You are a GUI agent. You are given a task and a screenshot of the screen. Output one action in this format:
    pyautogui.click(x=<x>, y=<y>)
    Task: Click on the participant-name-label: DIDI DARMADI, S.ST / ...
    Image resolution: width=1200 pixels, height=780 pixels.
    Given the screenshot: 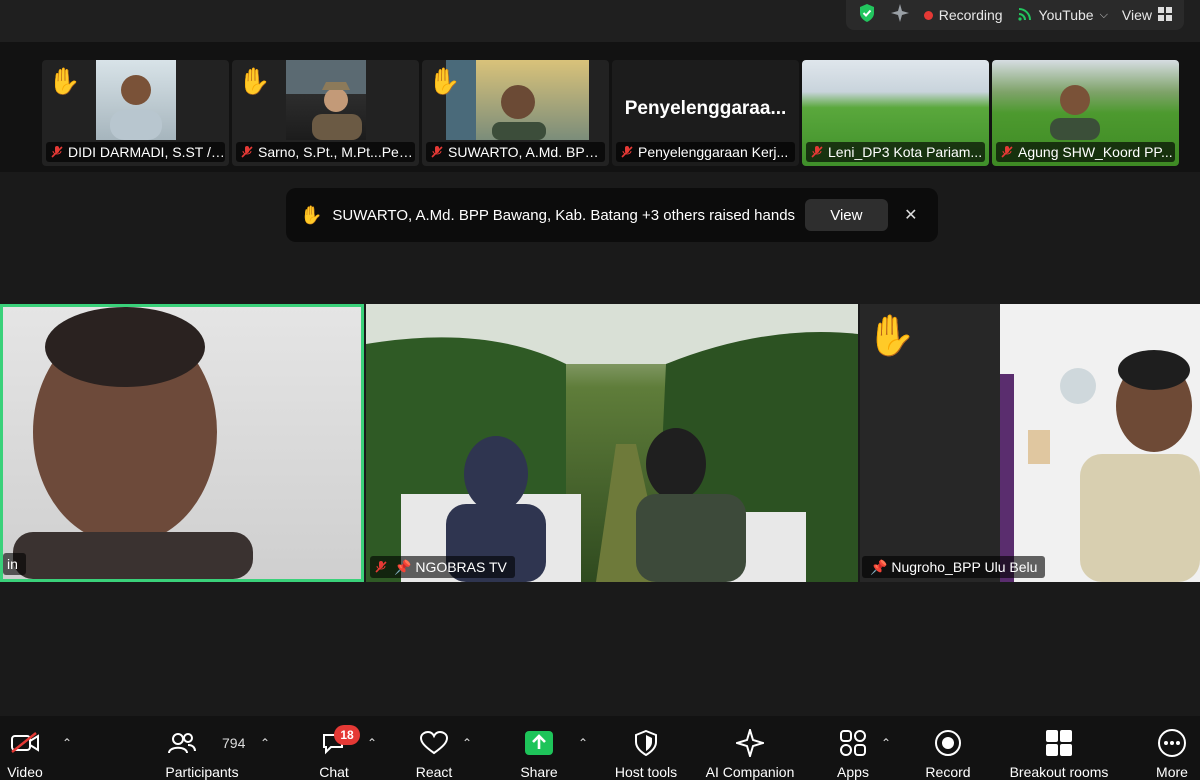 What is the action you would take?
    pyautogui.click(x=135, y=152)
    